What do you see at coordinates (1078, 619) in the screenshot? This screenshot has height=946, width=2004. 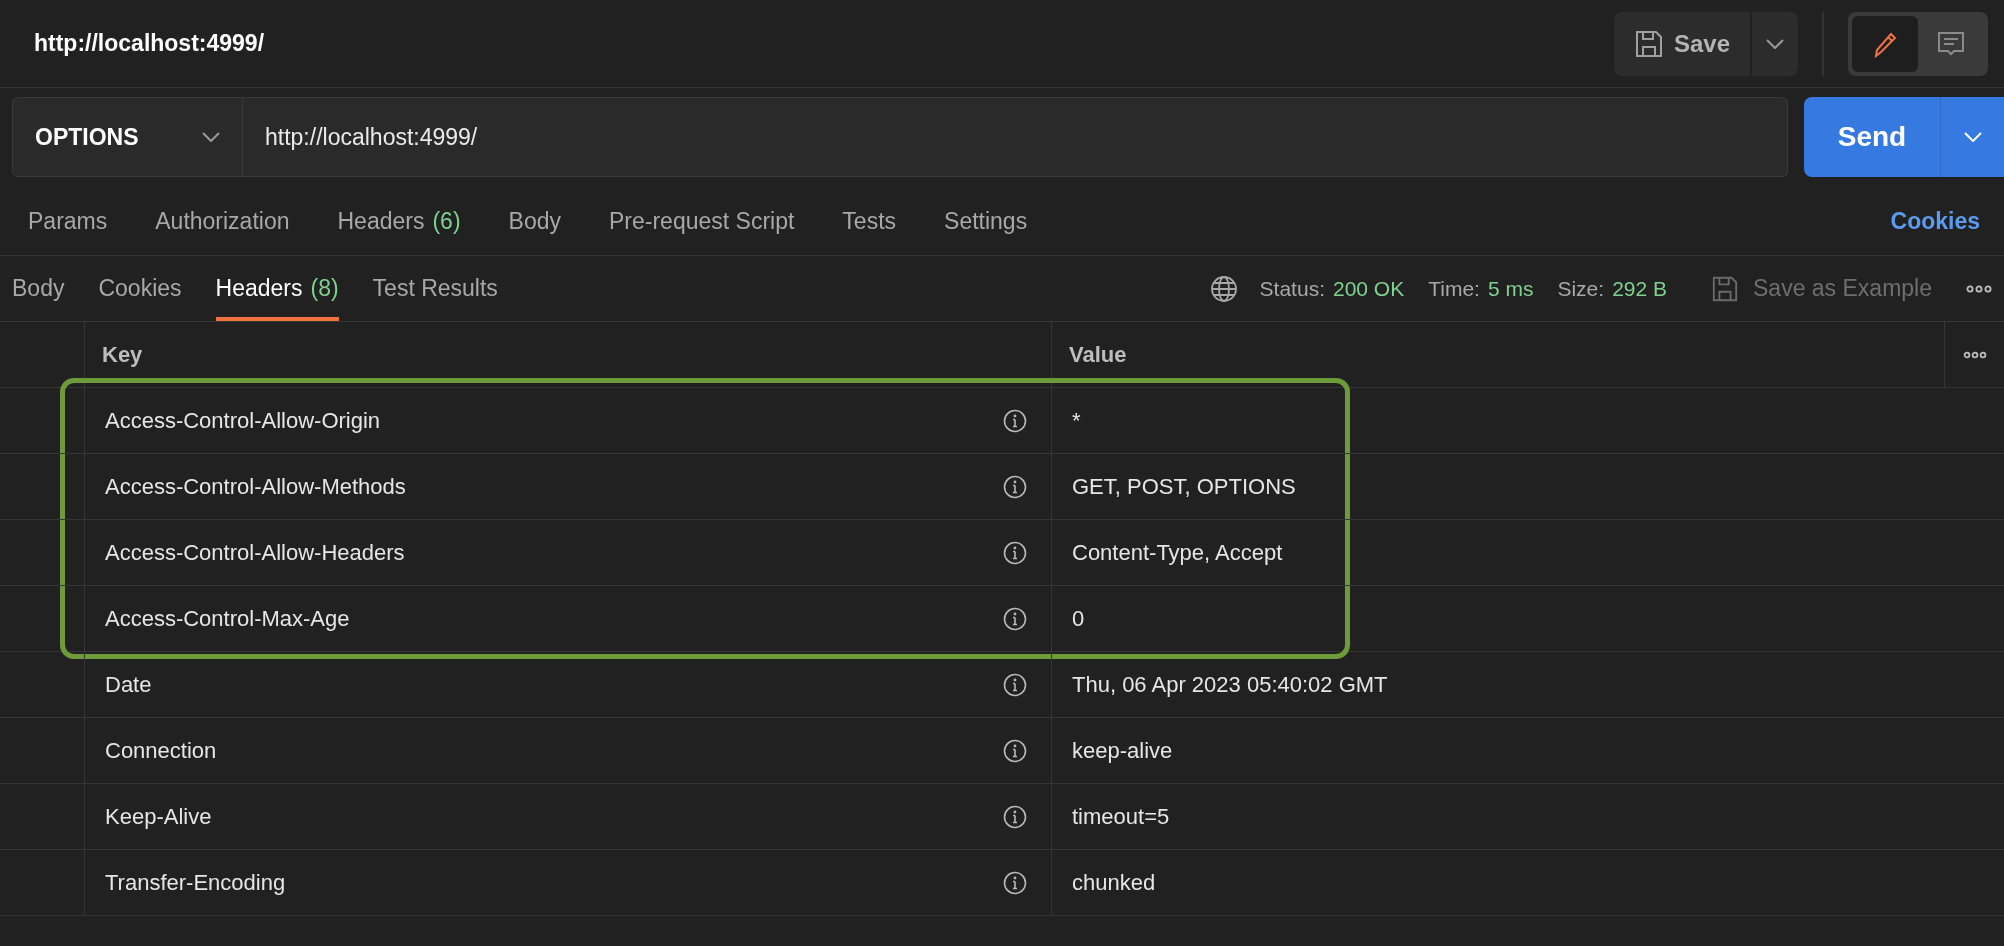 I see `header-value: 0` at bounding box center [1078, 619].